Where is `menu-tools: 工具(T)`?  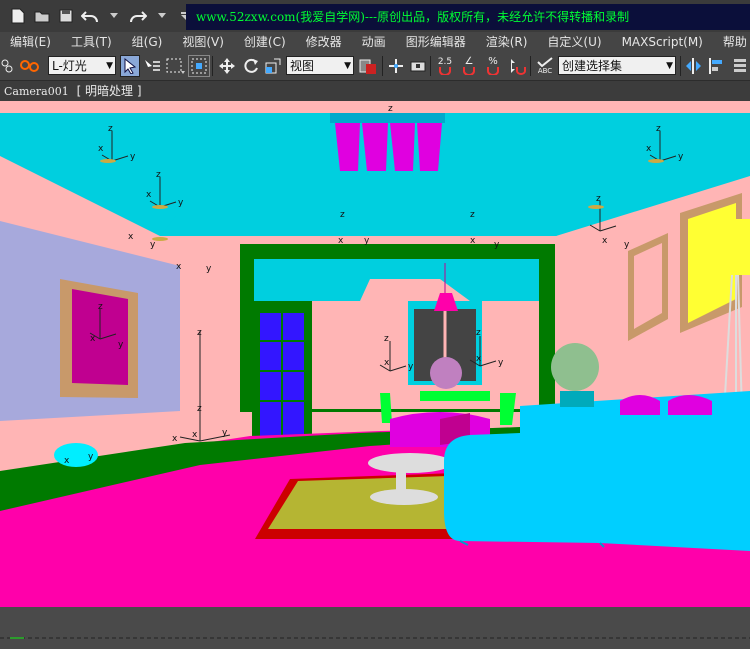
menu-tools: 工具(T) is located at coordinates (91, 42).